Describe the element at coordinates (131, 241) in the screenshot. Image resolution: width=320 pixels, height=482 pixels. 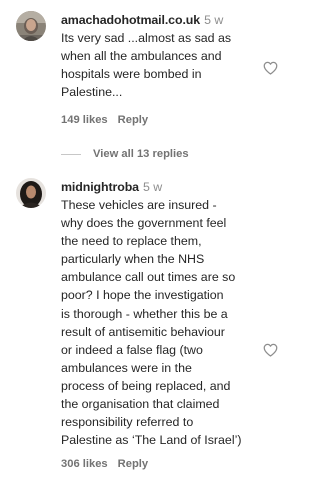
I see `comment-text-line: the need to replace them,` at that location.